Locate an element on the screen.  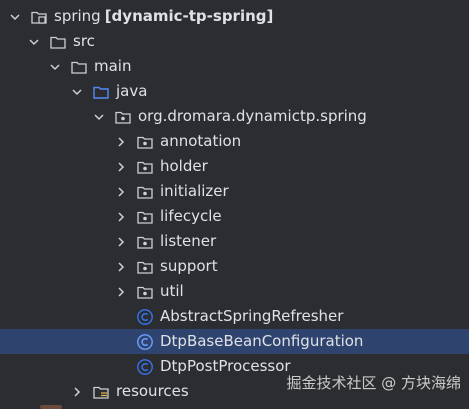
tree-item-label: resources is located at coordinates (152, 391).